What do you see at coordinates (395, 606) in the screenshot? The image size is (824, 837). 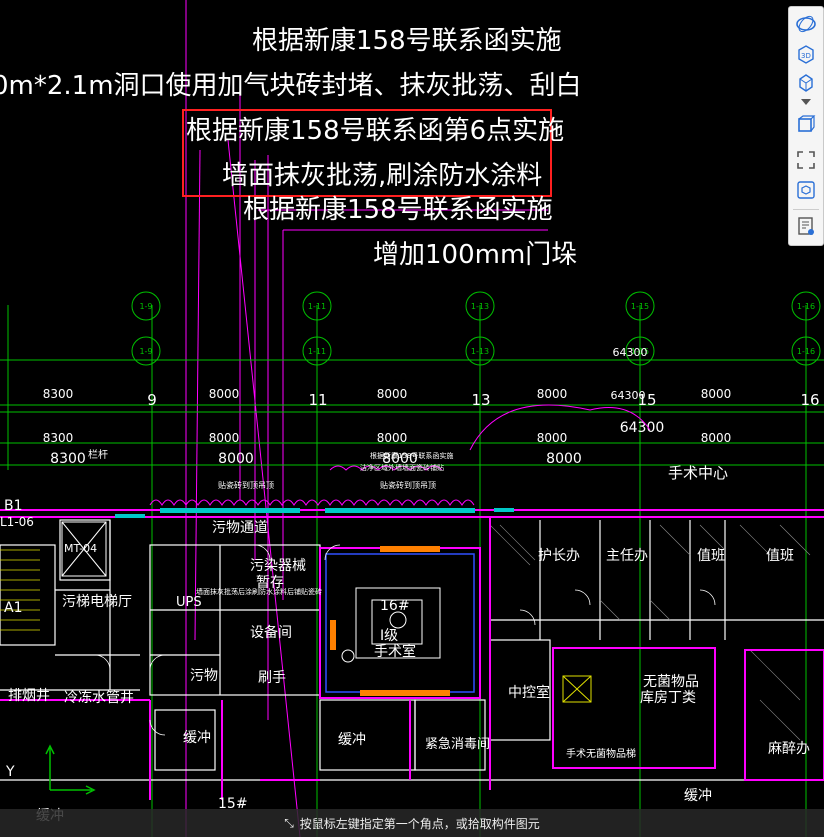 I see `room-label: 16#` at bounding box center [395, 606].